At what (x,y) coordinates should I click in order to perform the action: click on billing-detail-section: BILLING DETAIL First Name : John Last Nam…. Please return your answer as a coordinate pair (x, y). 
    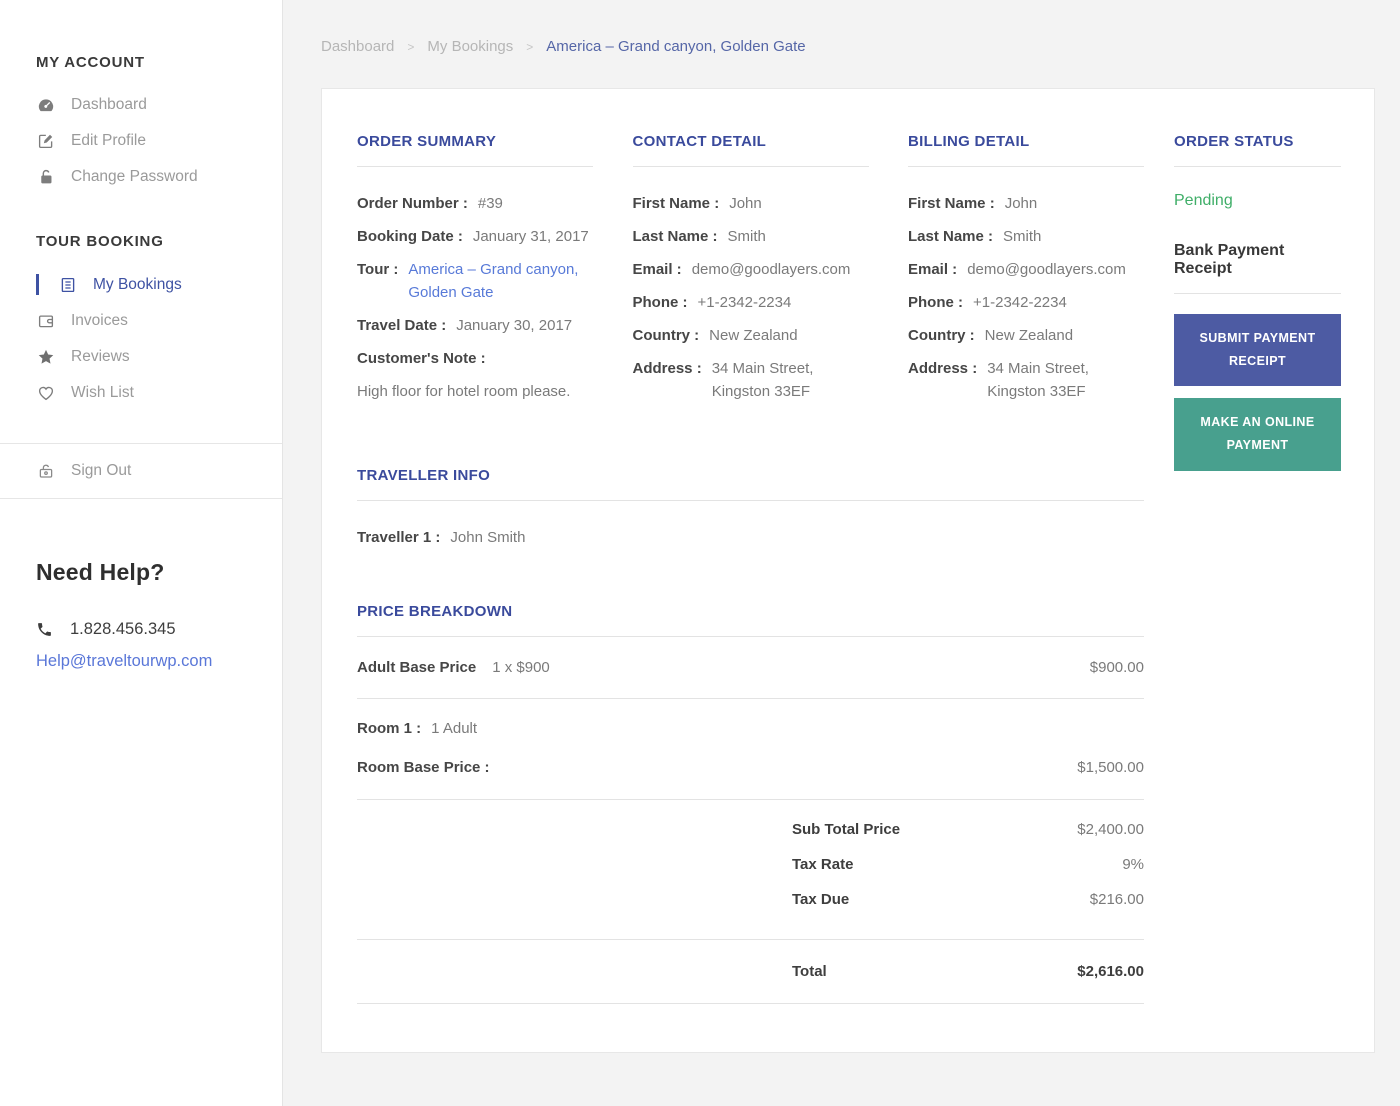
    Looking at the image, I should click on (1026, 273).